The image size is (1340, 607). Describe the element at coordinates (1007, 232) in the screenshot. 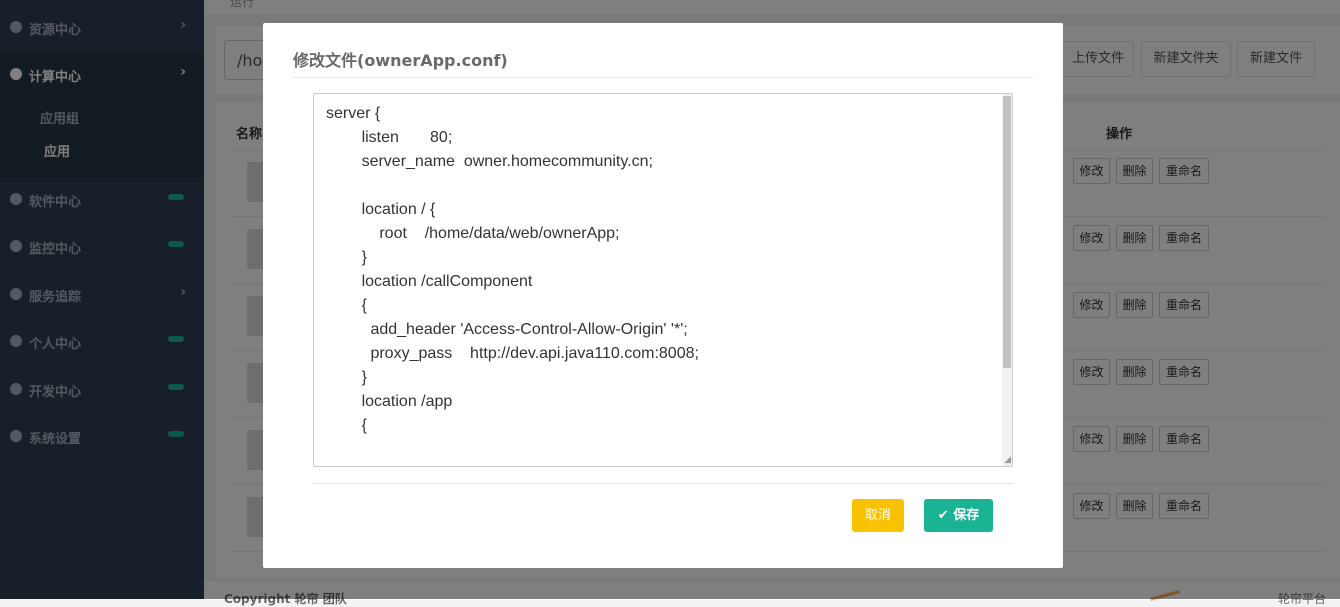

I see `scrollbar-thumb` at that location.